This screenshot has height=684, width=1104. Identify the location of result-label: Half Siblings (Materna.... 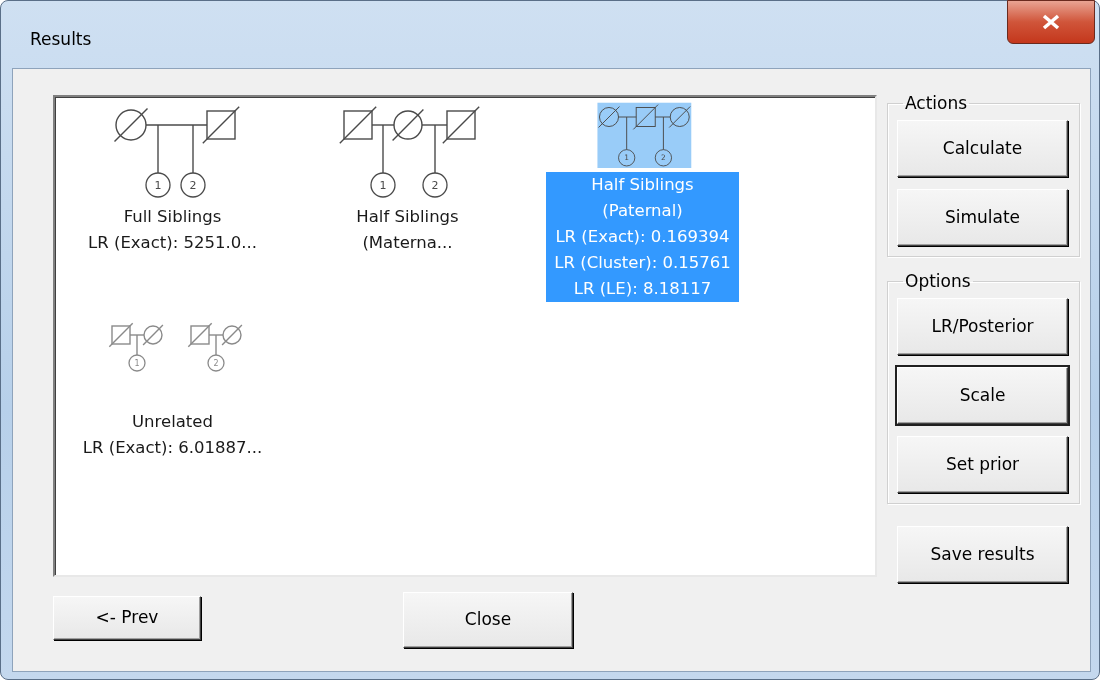
(407, 230).